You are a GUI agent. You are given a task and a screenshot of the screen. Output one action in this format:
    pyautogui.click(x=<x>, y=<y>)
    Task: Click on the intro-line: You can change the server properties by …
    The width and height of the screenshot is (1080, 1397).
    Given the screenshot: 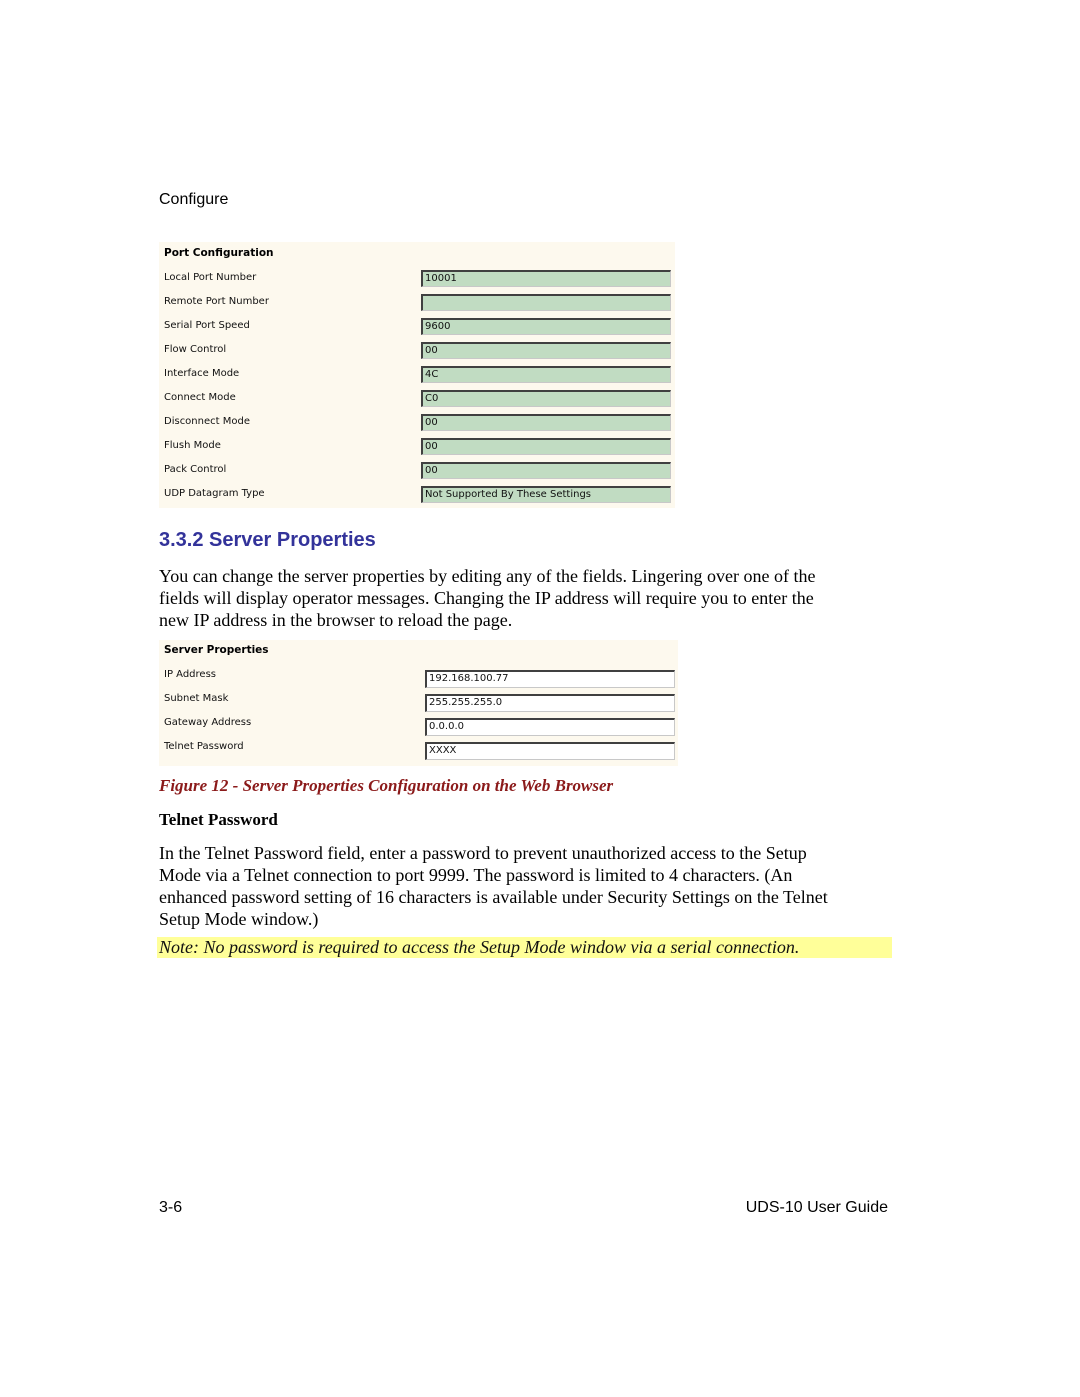 What is the action you would take?
    pyautogui.click(x=487, y=576)
    